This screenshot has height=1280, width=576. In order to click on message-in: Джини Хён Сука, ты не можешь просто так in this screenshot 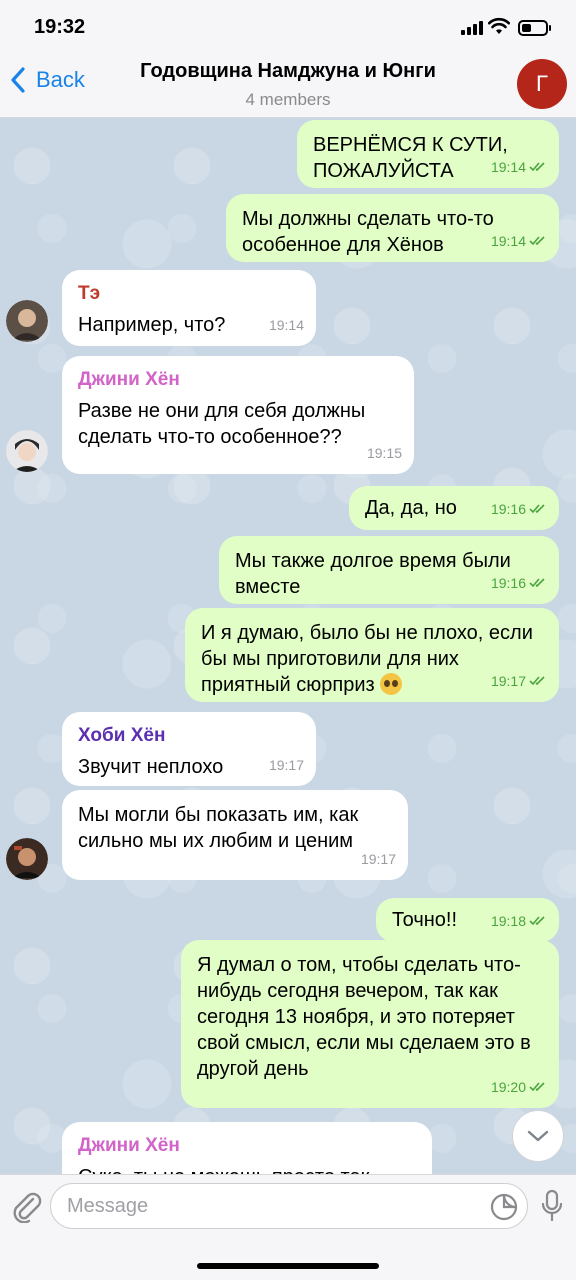, I will do `click(247, 1148)`.